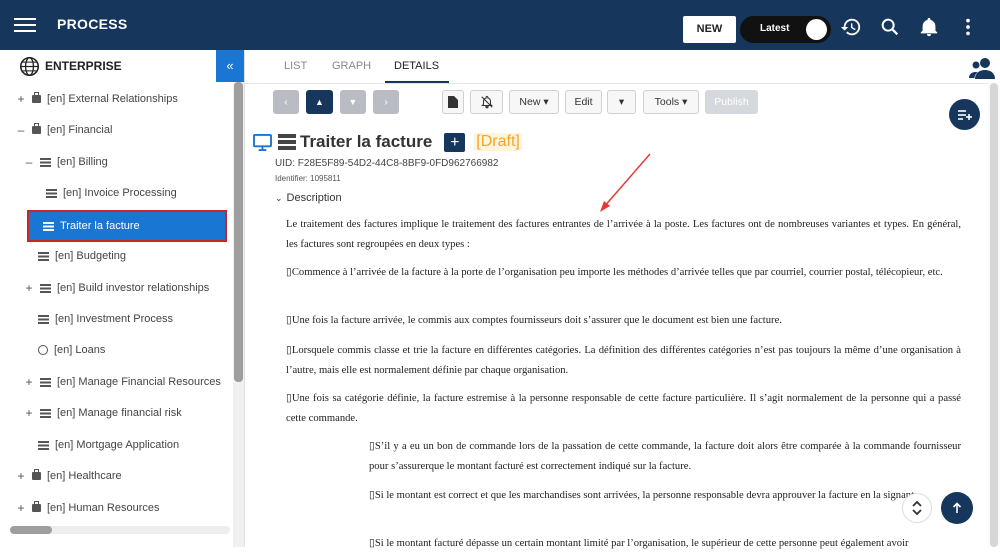  Describe the element at coordinates (119, 413) in the screenshot. I see `sidebar-item-label: [en] Manage financial risk` at that location.